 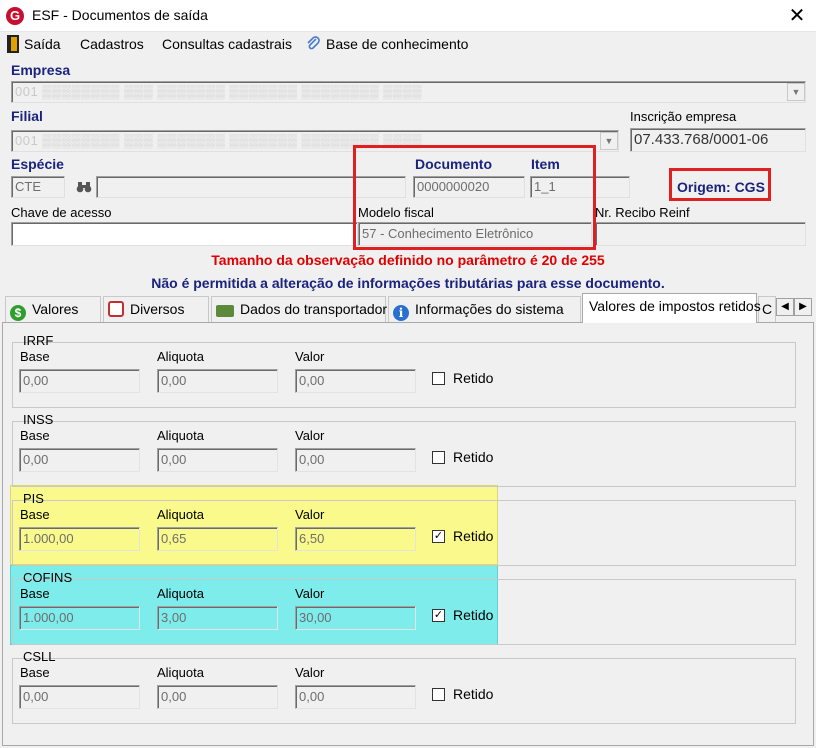 What do you see at coordinates (310, 672) in the screenshot?
I see `csll-valor-label: Valor` at bounding box center [310, 672].